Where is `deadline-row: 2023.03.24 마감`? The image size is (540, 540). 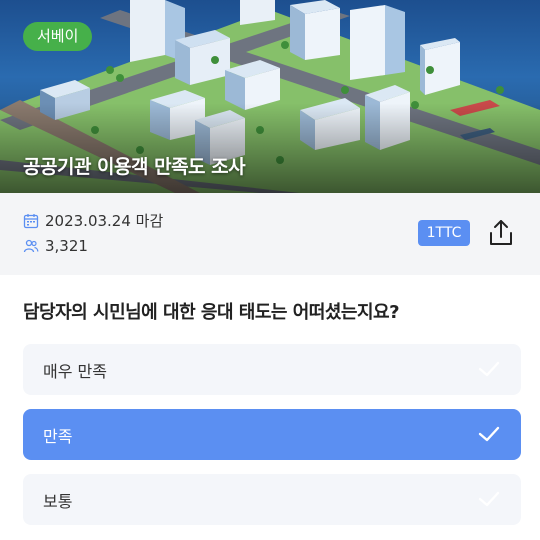
deadline-row: 2023.03.24 마감 is located at coordinates (93, 220).